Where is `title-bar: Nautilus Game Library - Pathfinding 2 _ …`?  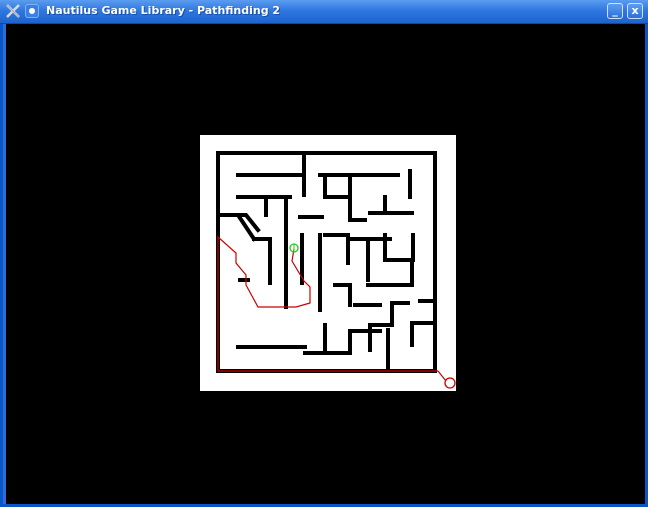 title-bar: Nautilus Game Library - Pathfinding 2 _ … is located at coordinates (324, 12).